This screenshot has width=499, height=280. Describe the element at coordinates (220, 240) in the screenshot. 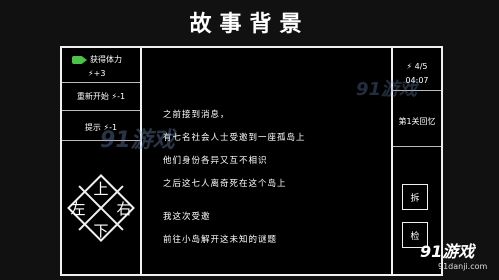

I see `story-line: 前往小岛解开这未知的谜题` at that location.